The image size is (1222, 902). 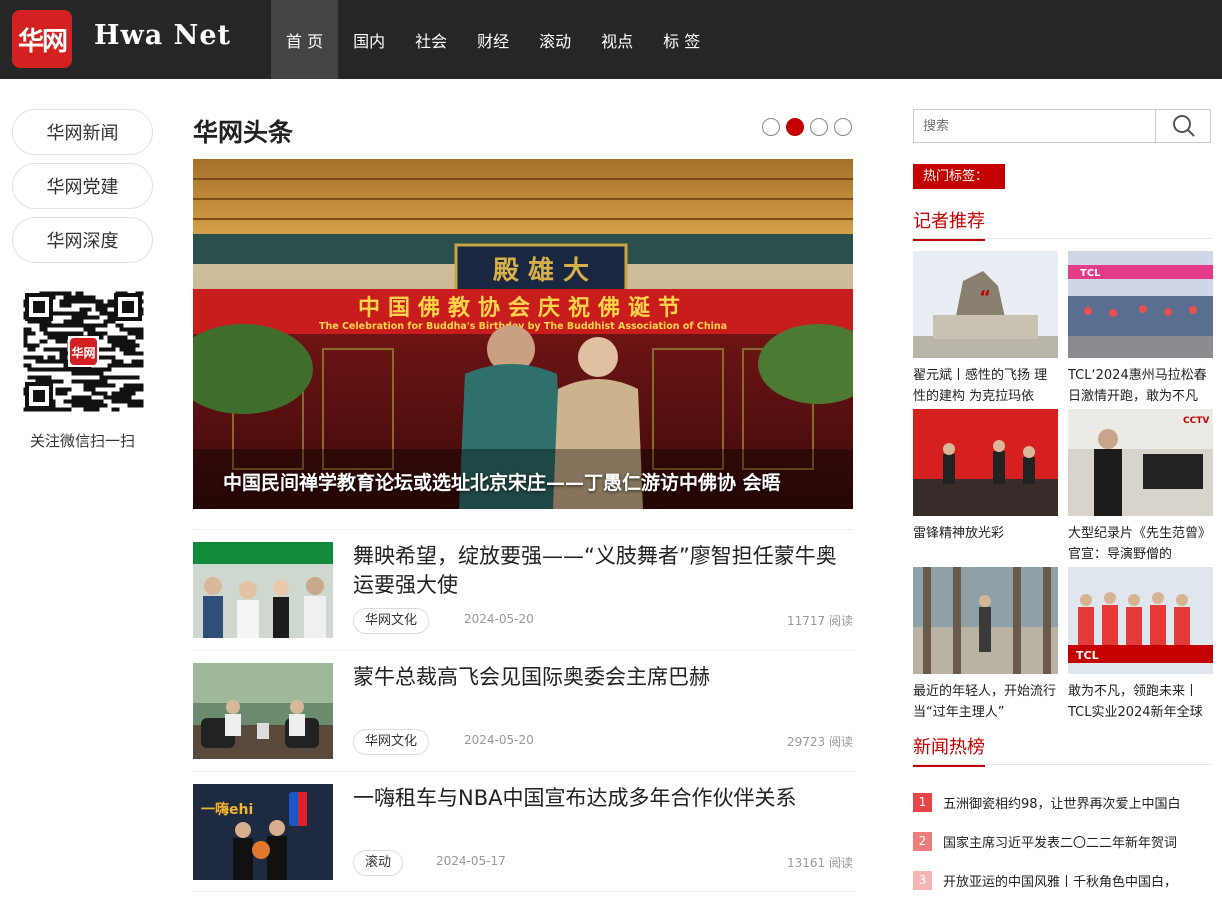 What do you see at coordinates (807, 127) in the screenshot?
I see `carousel-dots` at bounding box center [807, 127].